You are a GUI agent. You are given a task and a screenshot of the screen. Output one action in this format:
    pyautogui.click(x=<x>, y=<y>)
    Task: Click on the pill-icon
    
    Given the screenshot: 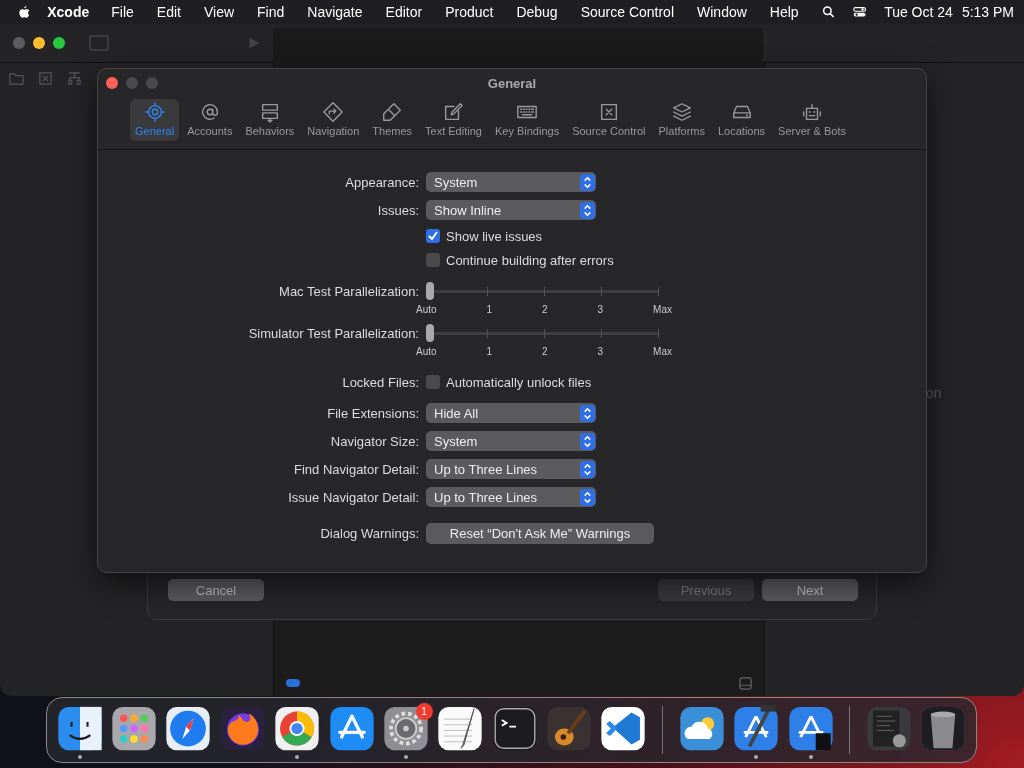 What is the action you would take?
    pyautogui.click(x=294, y=683)
    